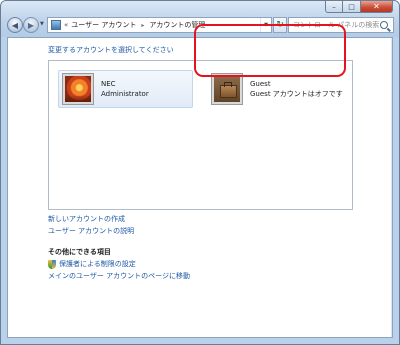 The width and height of the screenshot is (400, 345). Describe the element at coordinates (42, 24) in the screenshot. I see `recent-pages-dropdown-icon: ▼` at that location.